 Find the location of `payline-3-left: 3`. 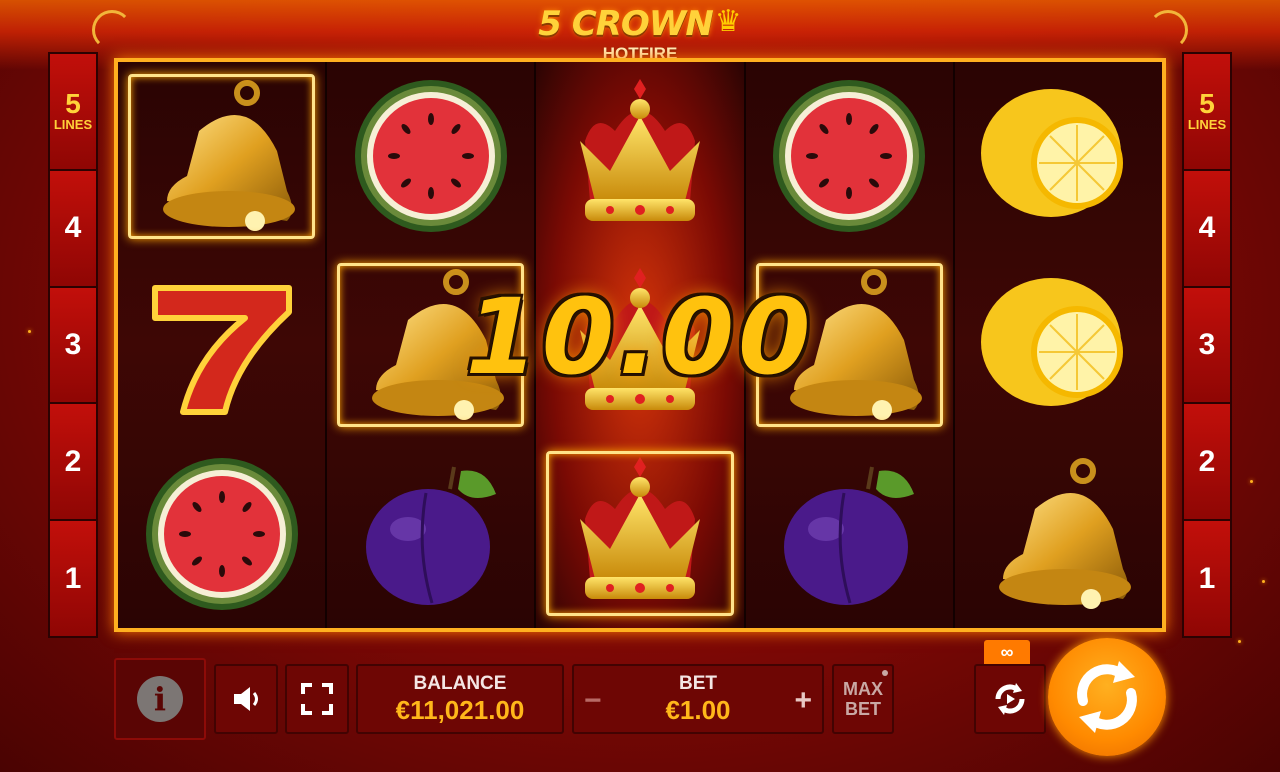

payline-3-left: 3 is located at coordinates (73, 346).